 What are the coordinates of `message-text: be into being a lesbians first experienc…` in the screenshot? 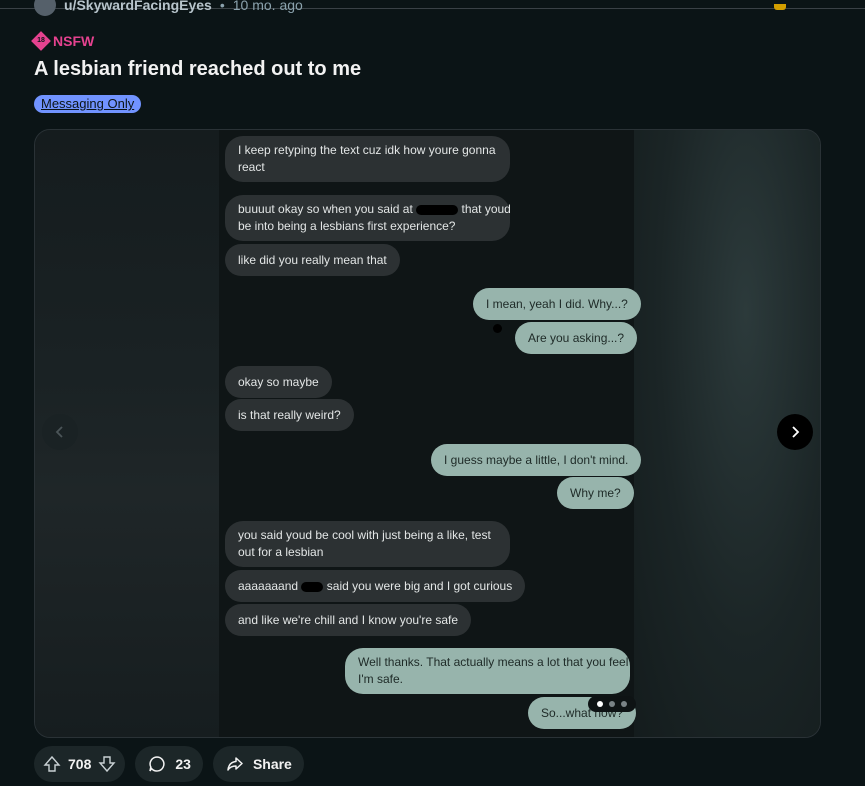 It's located at (347, 226).